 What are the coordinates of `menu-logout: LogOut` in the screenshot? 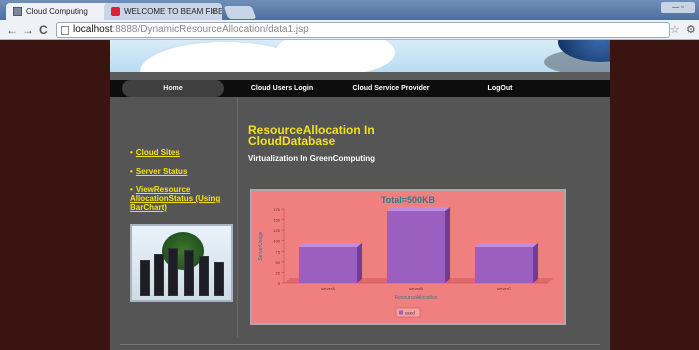 It's located at (500, 88).